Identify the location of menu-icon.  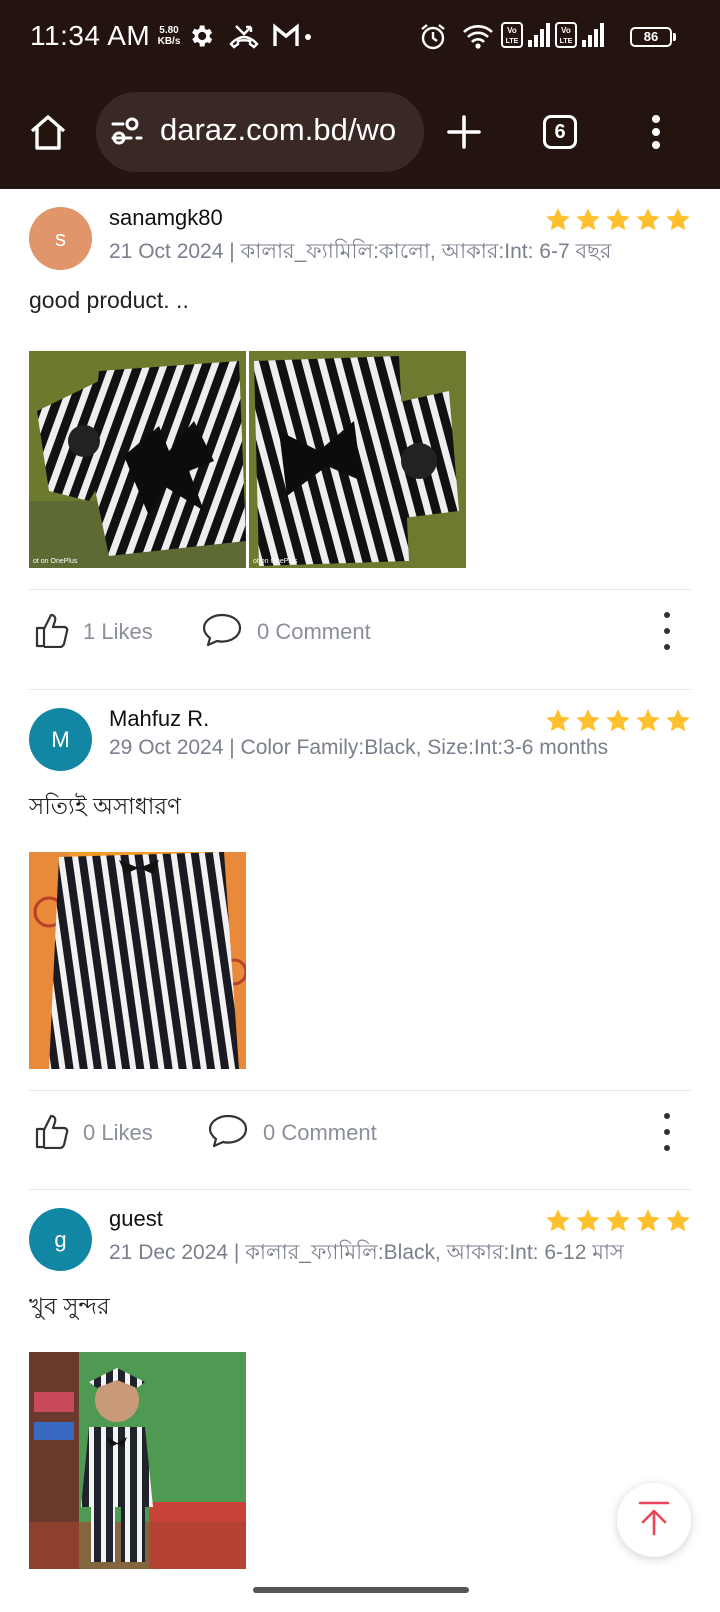
(656, 132).